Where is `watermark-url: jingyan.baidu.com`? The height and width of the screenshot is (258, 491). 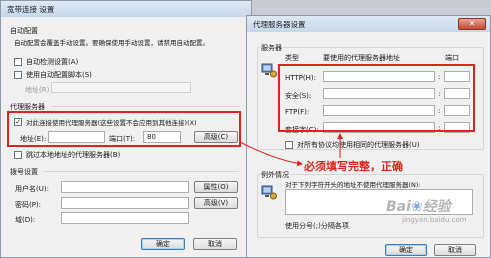 watermark-url: jingyan.baidu.com is located at coordinates (434, 220).